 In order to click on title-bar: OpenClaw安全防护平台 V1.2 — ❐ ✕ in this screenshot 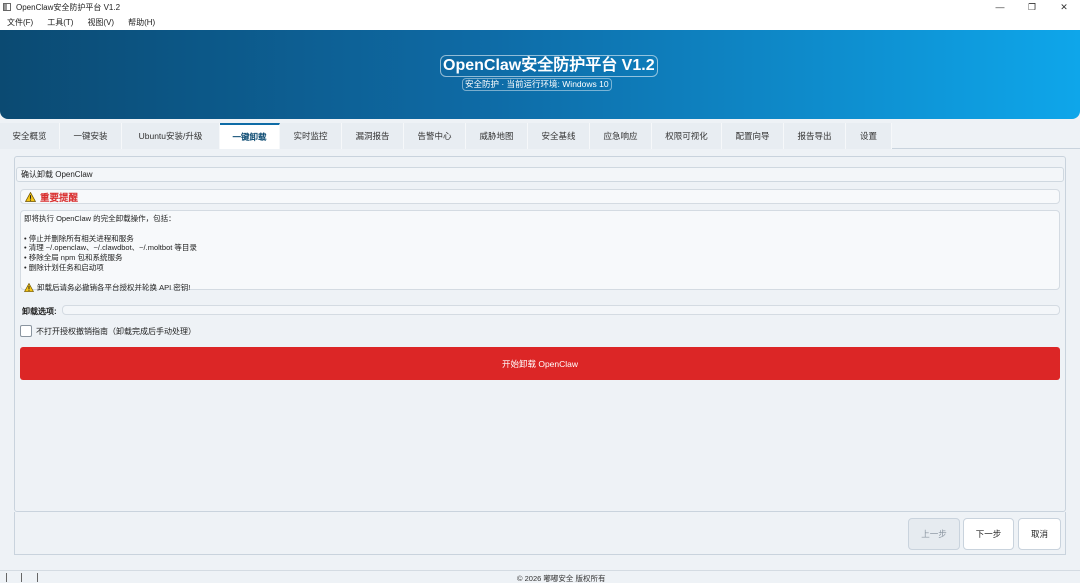, I will do `click(540, 7)`.